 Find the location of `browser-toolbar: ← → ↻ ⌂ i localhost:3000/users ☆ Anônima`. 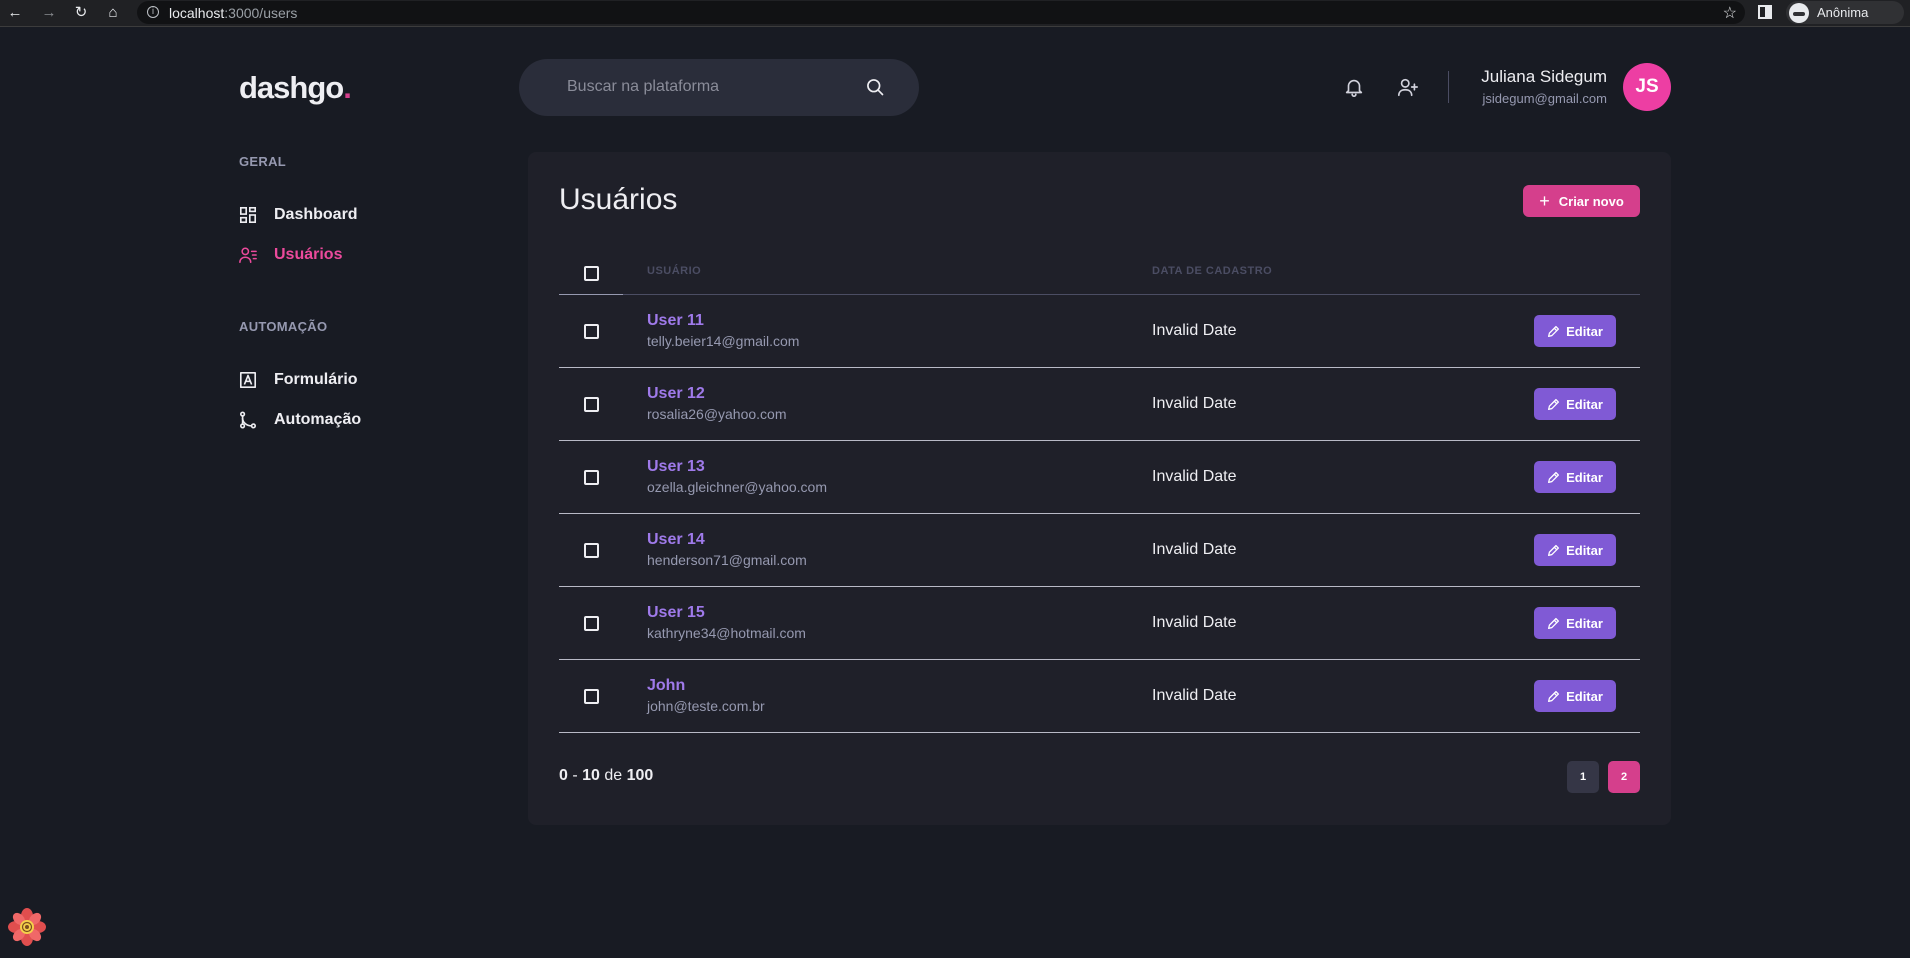

browser-toolbar: ← → ↻ ⌂ i localhost:3000/users ☆ Anônima is located at coordinates (955, 13).